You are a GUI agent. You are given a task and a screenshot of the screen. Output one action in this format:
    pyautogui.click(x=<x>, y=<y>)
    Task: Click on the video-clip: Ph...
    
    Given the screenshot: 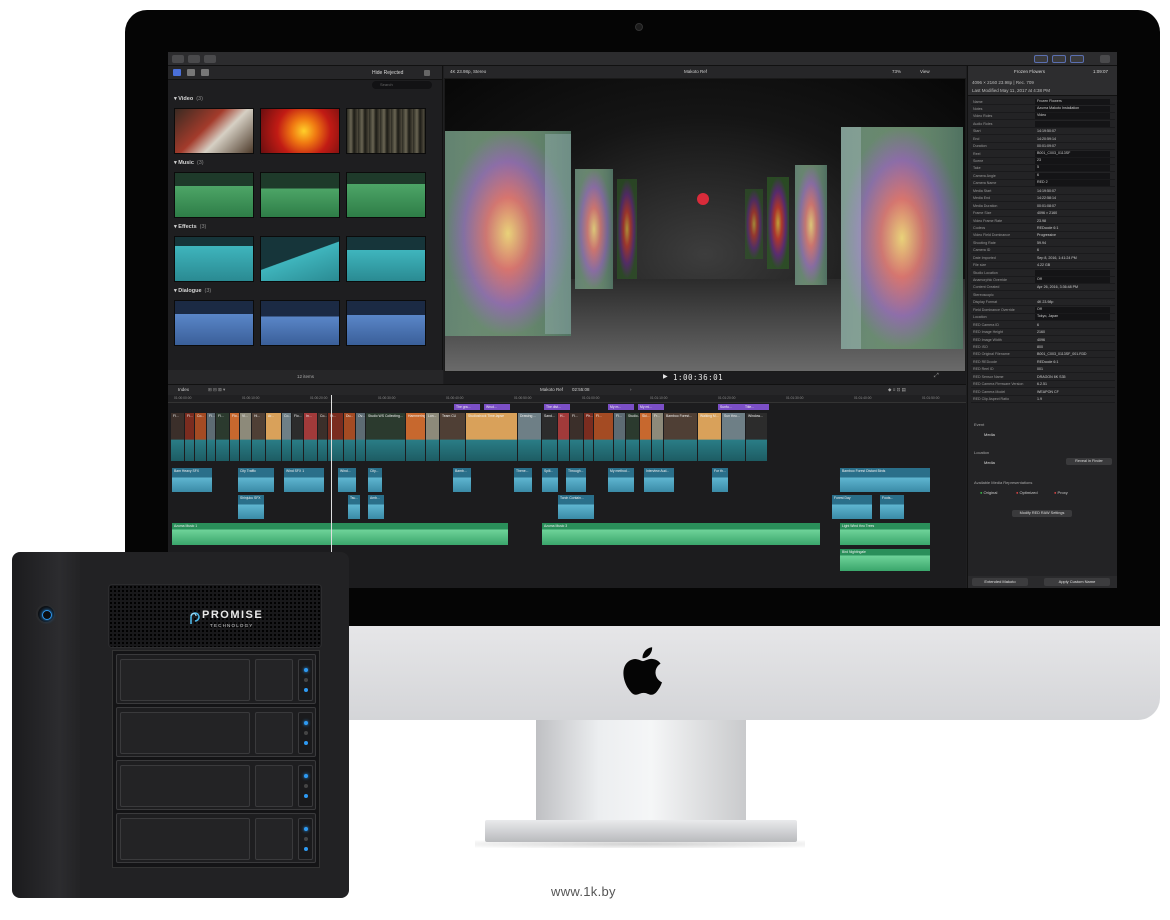 What is the action you would take?
    pyautogui.click(x=588, y=437)
    